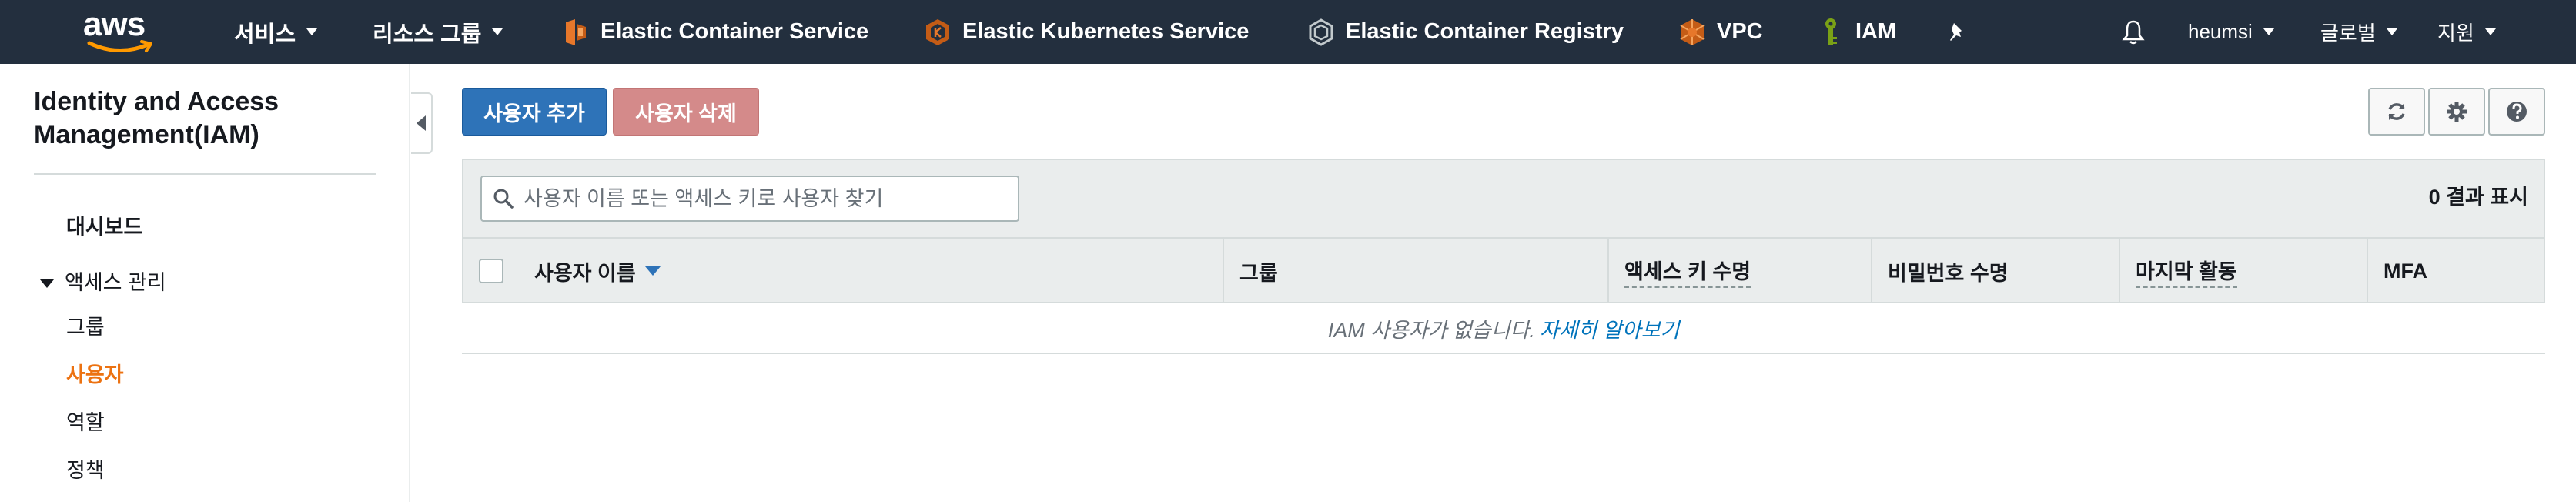 Image resolution: width=2576 pixels, height=502 pixels. What do you see at coordinates (428, 34) in the screenshot?
I see `resource-groups-menu-label: 리소스 그룹` at bounding box center [428, 34].